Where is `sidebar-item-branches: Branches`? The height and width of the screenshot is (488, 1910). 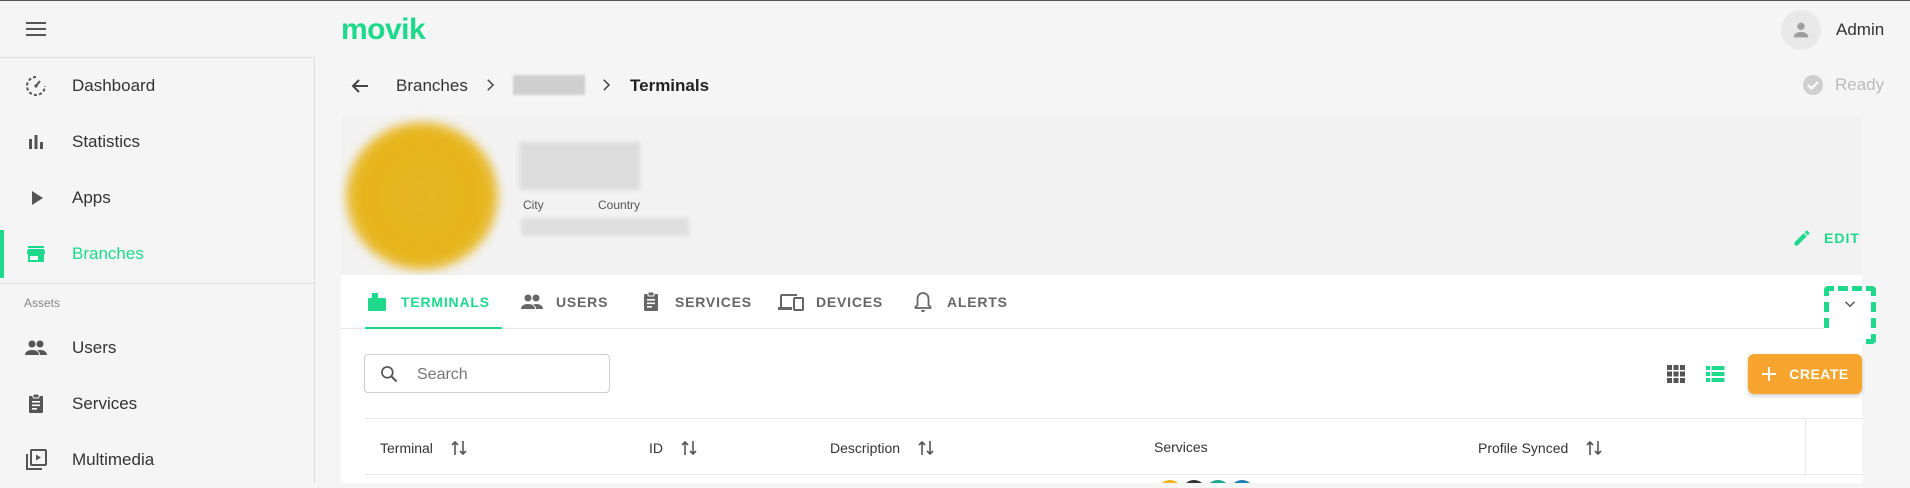 sidebar-item-branches: Branches is located at coordinates (157, 254).